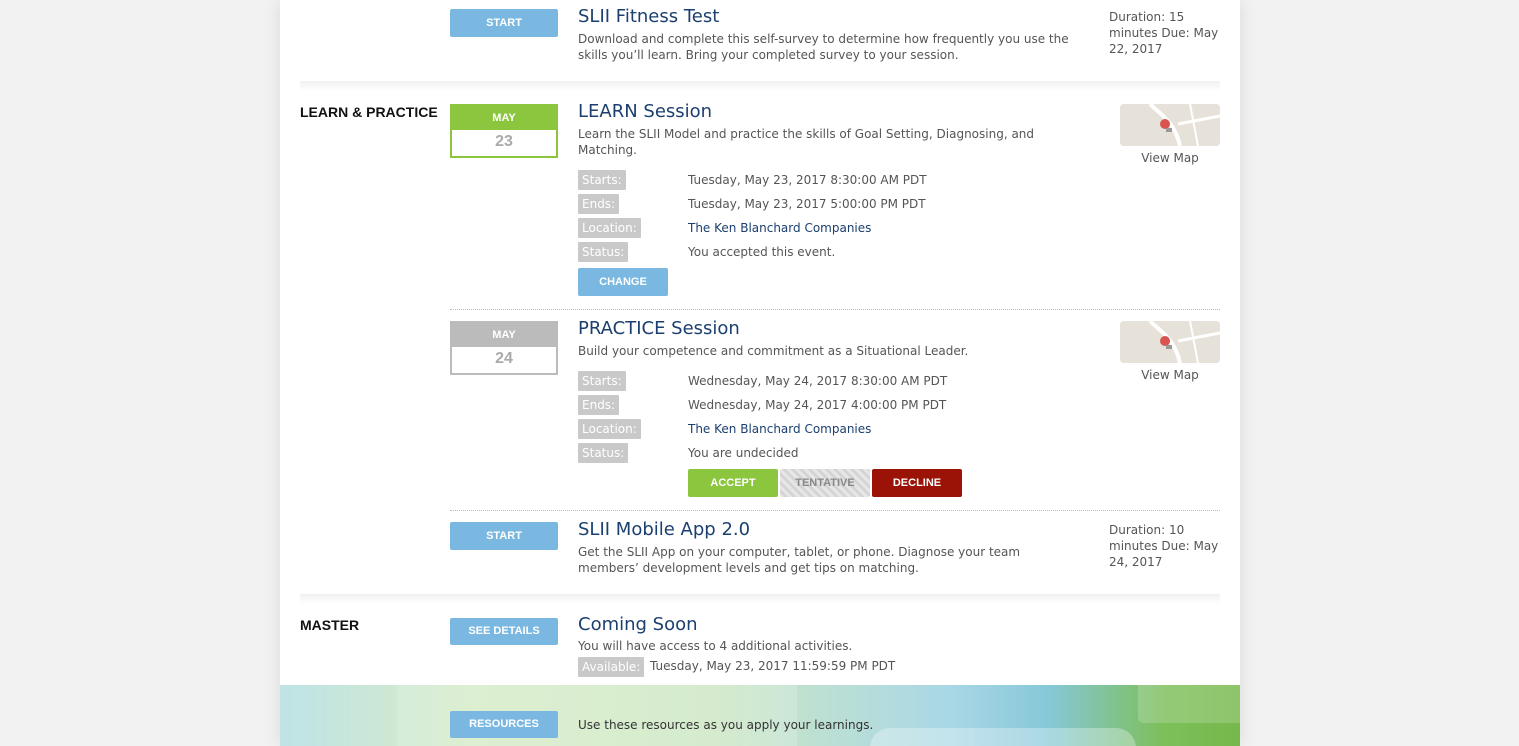 The width and height of the screenshot is (1519, 746). Describe the element at coordinates (638, 624) in the screenshot. I see `master-title: Coming Soon` at that location.